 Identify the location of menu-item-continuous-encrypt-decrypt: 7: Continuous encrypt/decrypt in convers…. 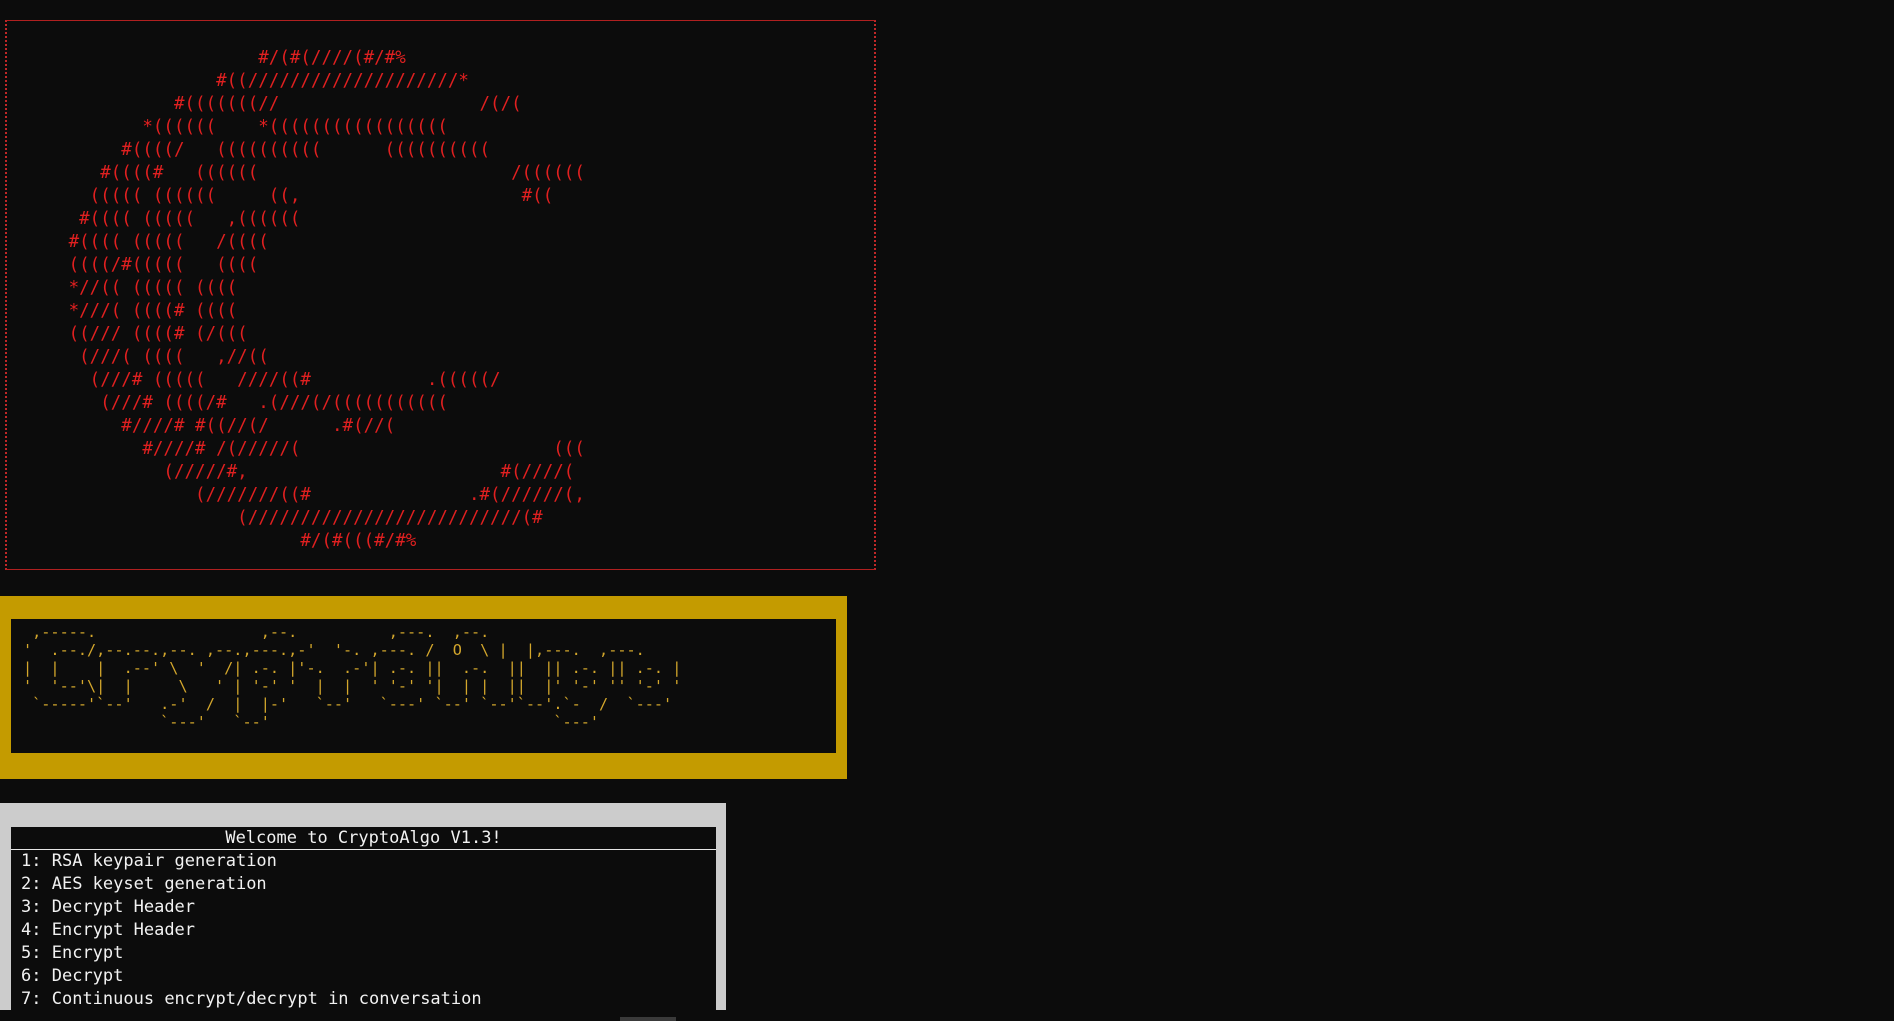
(363, 999).